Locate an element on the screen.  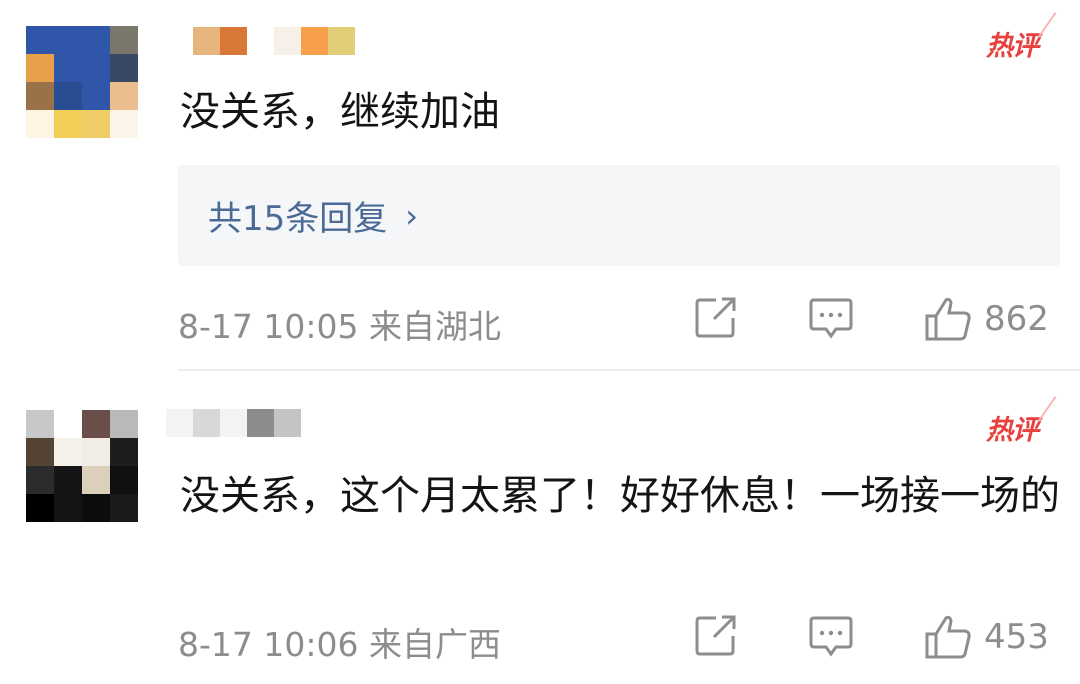
comment-text: 没关系，继续加油 is located at coordinates (340, 112).